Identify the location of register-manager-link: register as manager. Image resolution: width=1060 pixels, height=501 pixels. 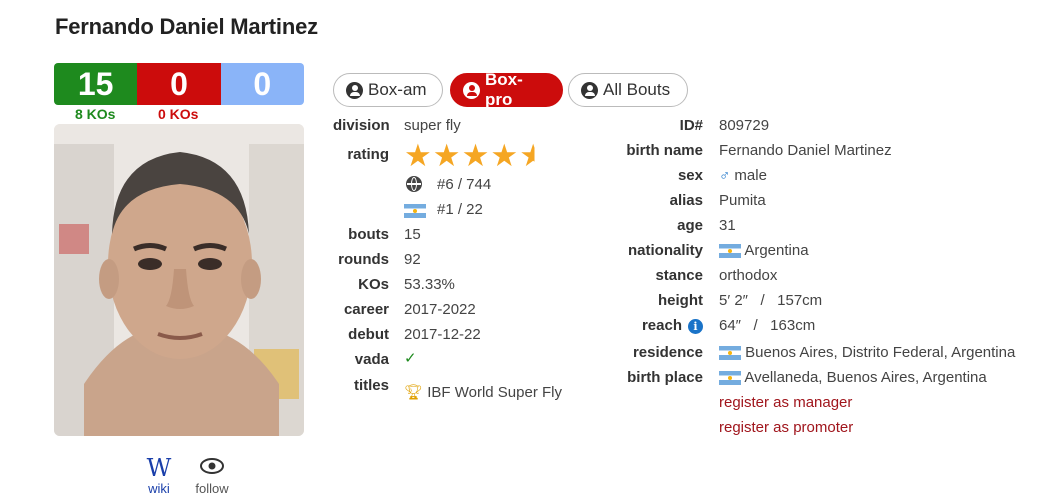
(785, 402).